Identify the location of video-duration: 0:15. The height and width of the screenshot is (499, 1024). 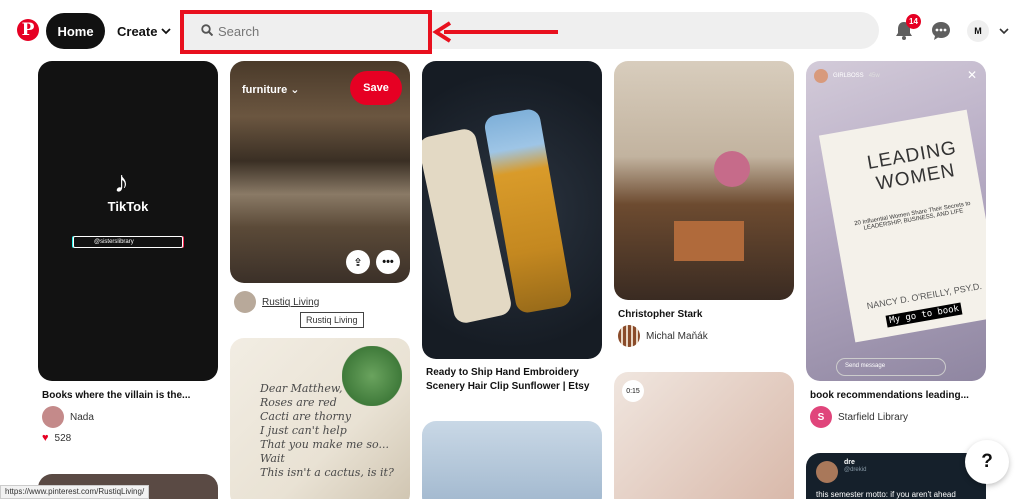
(633, 391).